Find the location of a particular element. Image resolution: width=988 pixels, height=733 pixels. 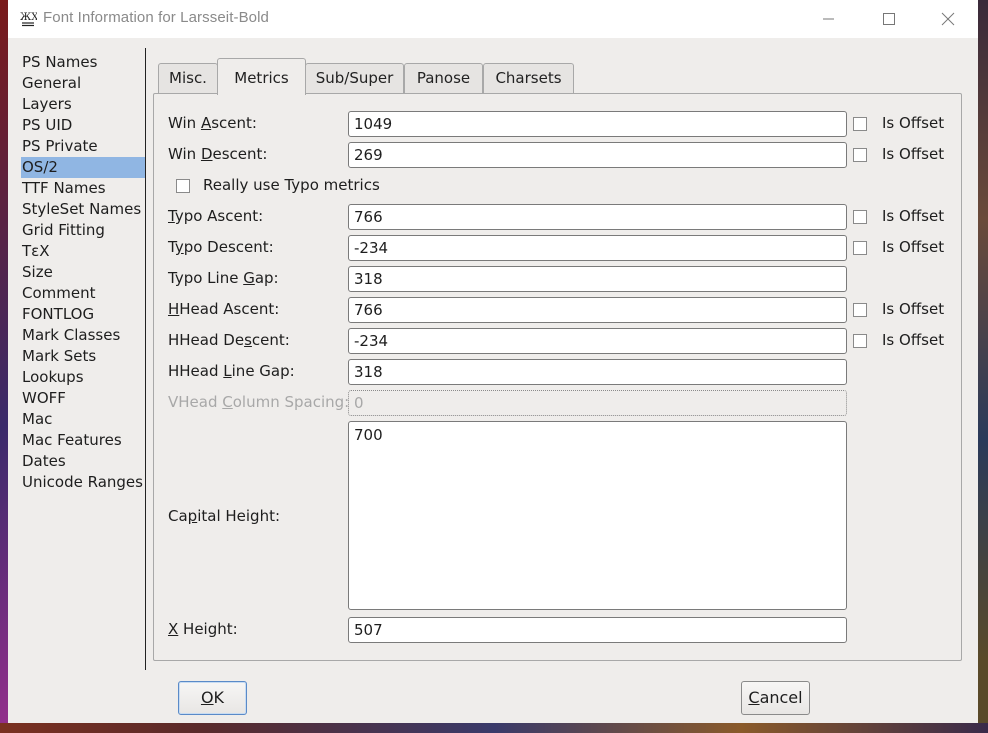

close-button is located at coordinates (949, 19).